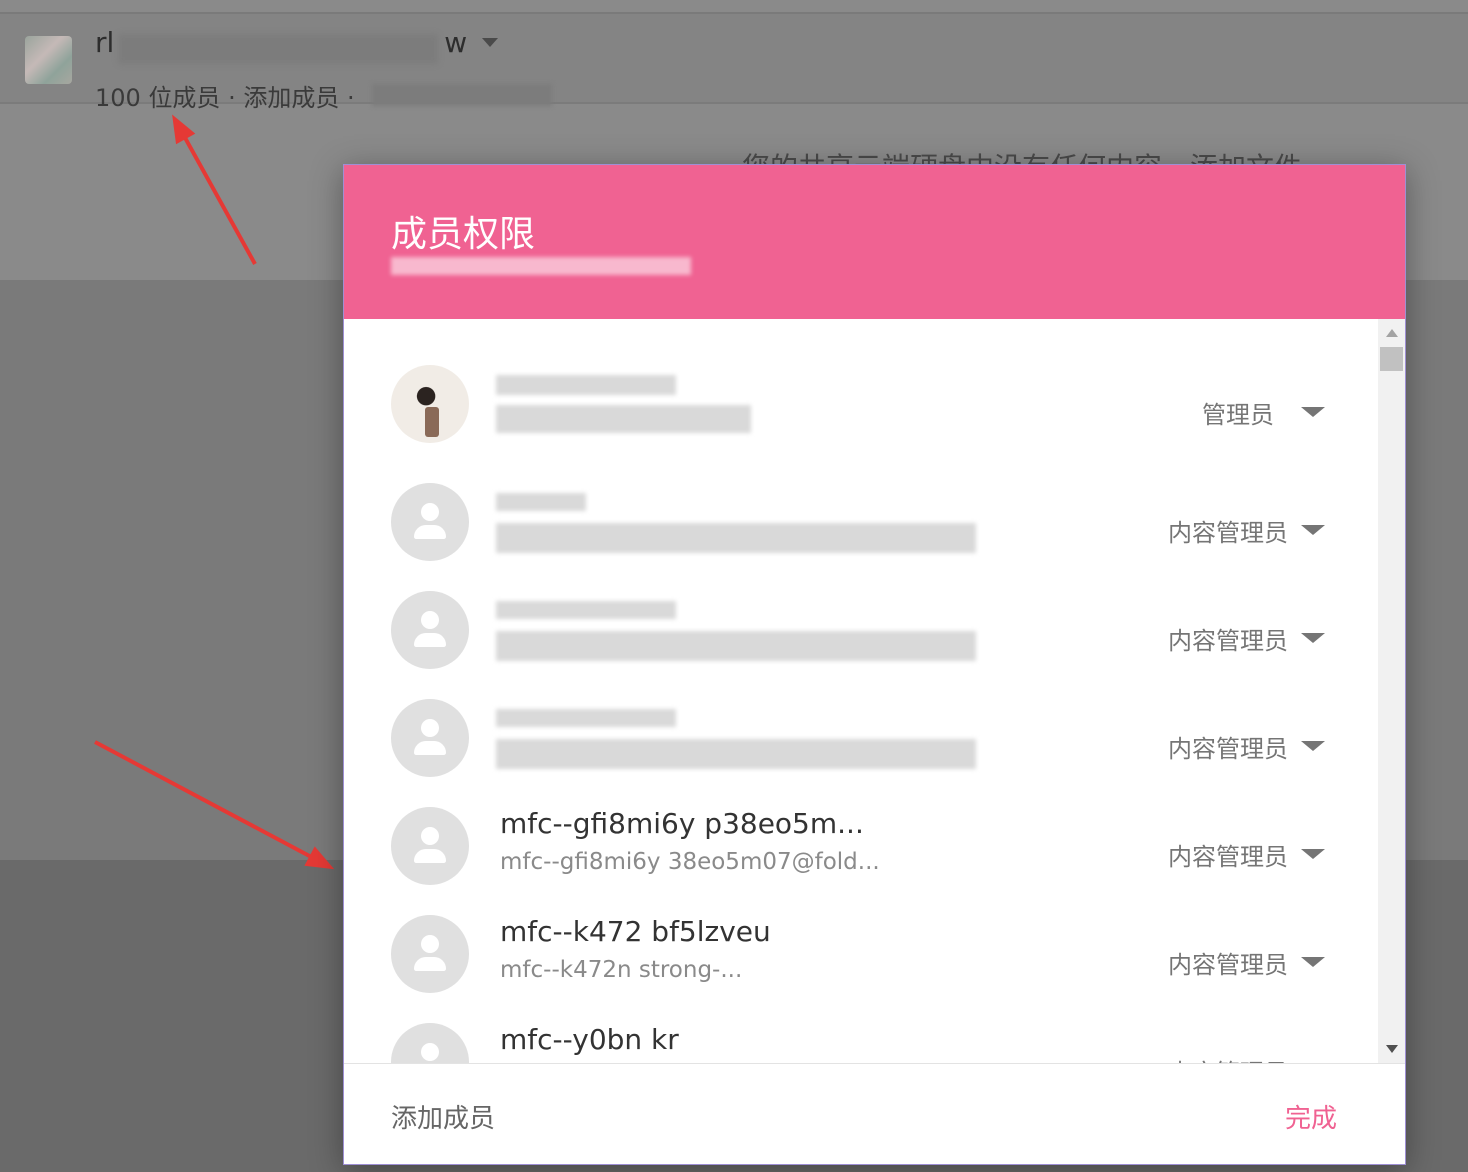  Describe the element at coordinates (1392, 1049) in the screenshot. I see `scroll-down-arrow-icon` at that location.